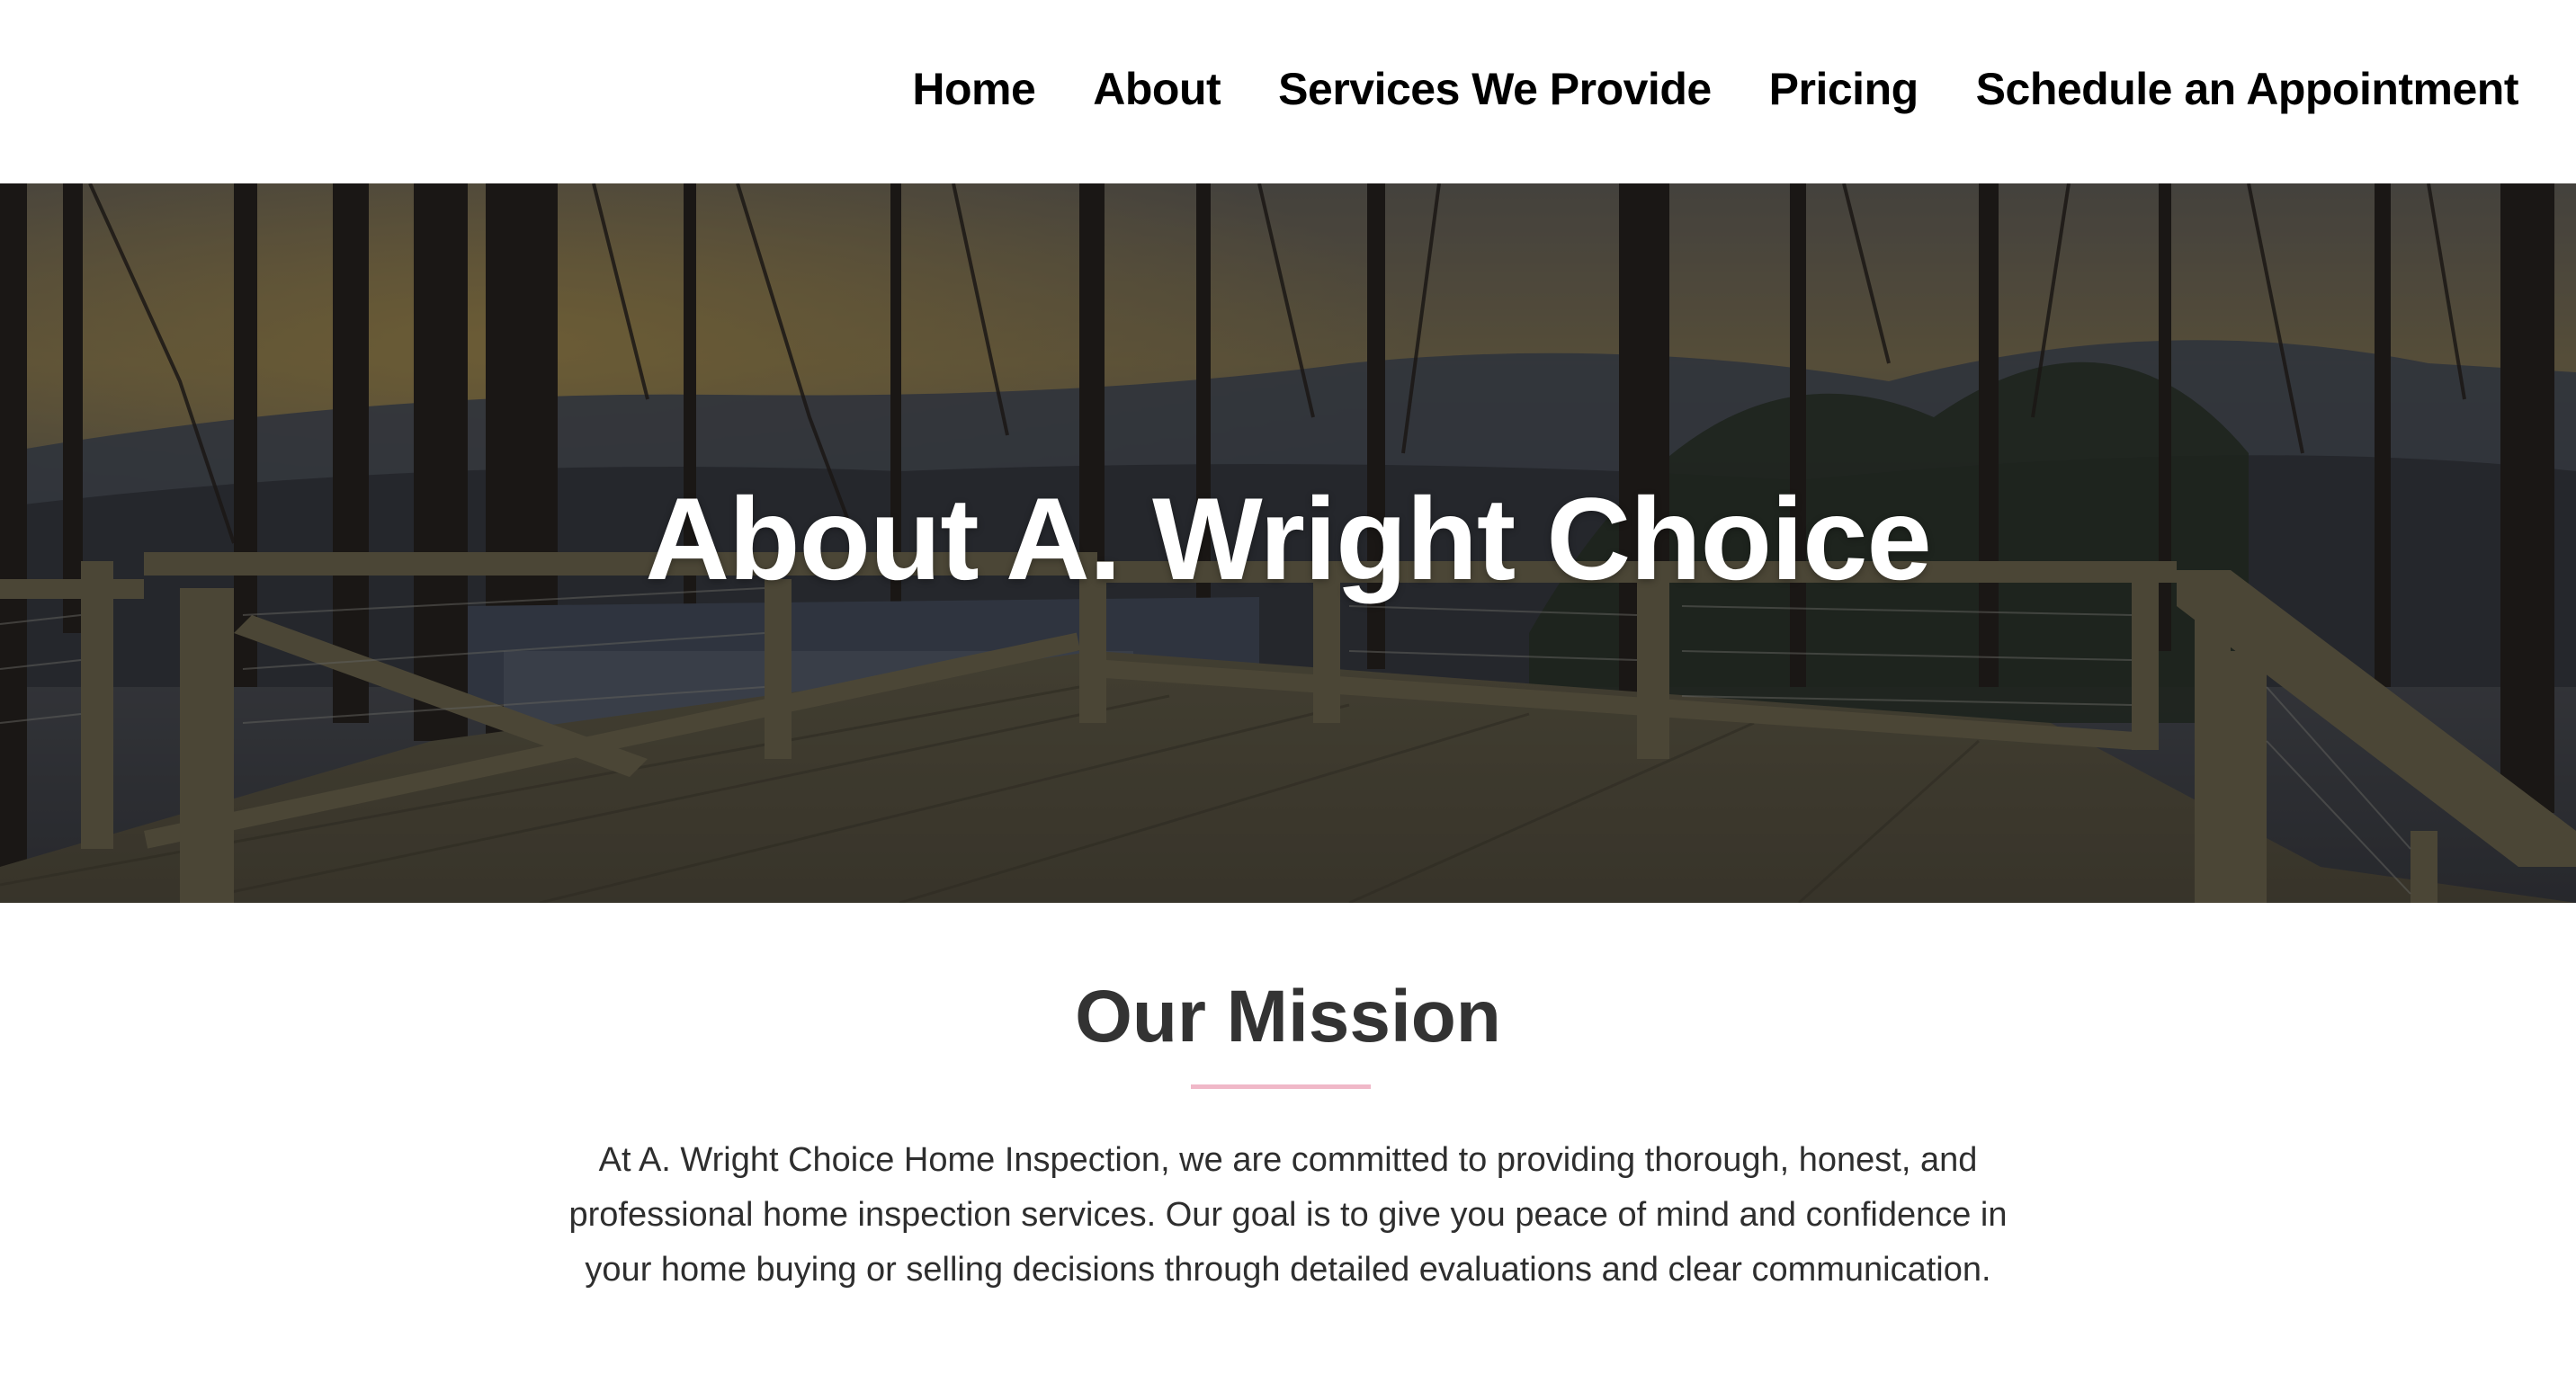 The height and width of the screenshot is (1392, 2576). Describe the element at coordinates (1157, 89) in the screenshot. I see `nav-about-link: About` at that location.